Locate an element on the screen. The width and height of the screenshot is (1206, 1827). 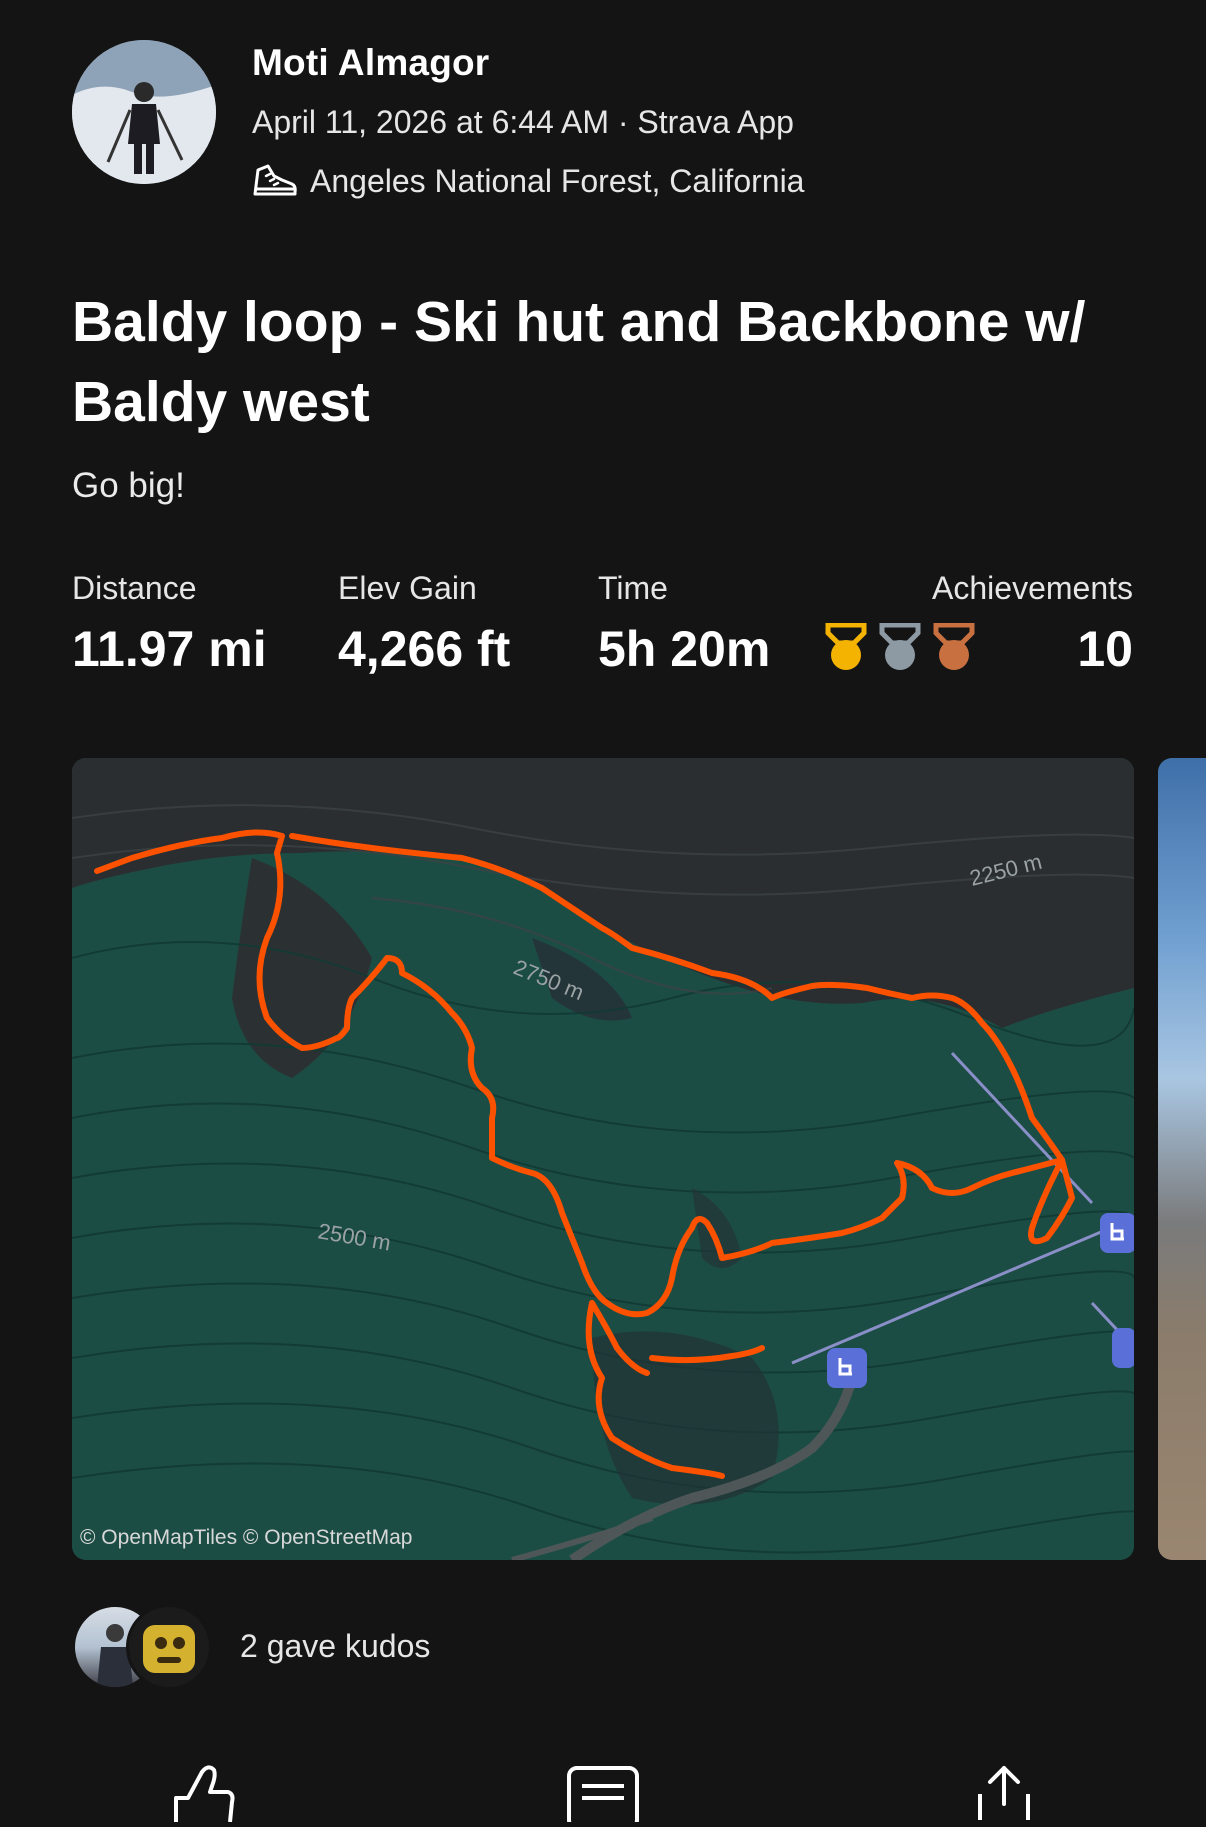
achievement-medals is located at coordinates (900, 648).